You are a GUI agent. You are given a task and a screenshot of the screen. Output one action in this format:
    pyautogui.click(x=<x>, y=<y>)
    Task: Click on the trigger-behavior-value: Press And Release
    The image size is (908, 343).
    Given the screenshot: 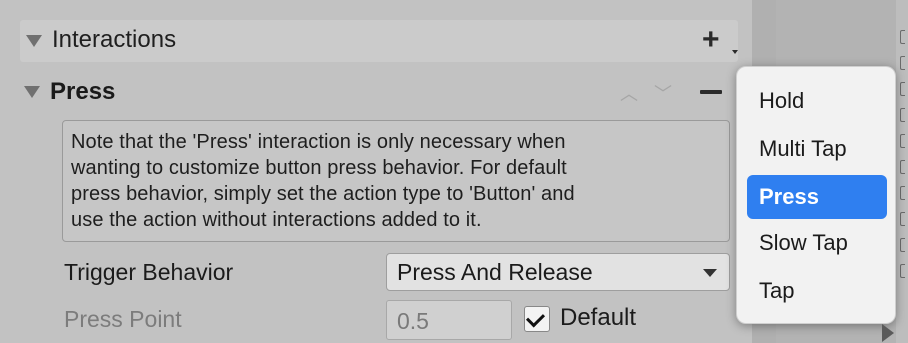 What is the action you would take?
    pyautogui.click(x=495, y=272)
    